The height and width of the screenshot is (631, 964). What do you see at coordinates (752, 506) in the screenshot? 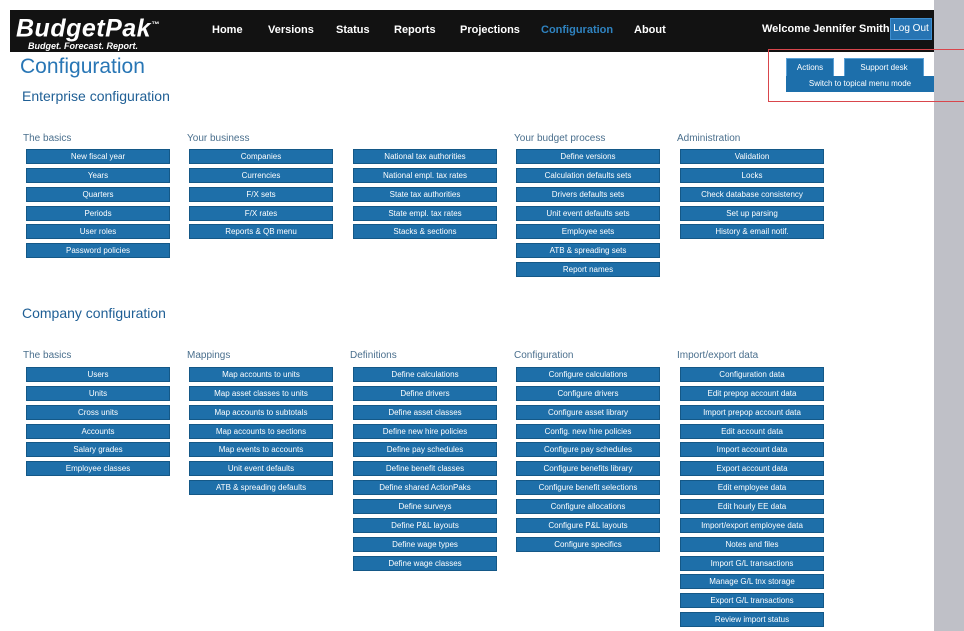
I see `edit-hourly-ee-data-button: Edit hourly EE data` at bounding box center [752, 506].